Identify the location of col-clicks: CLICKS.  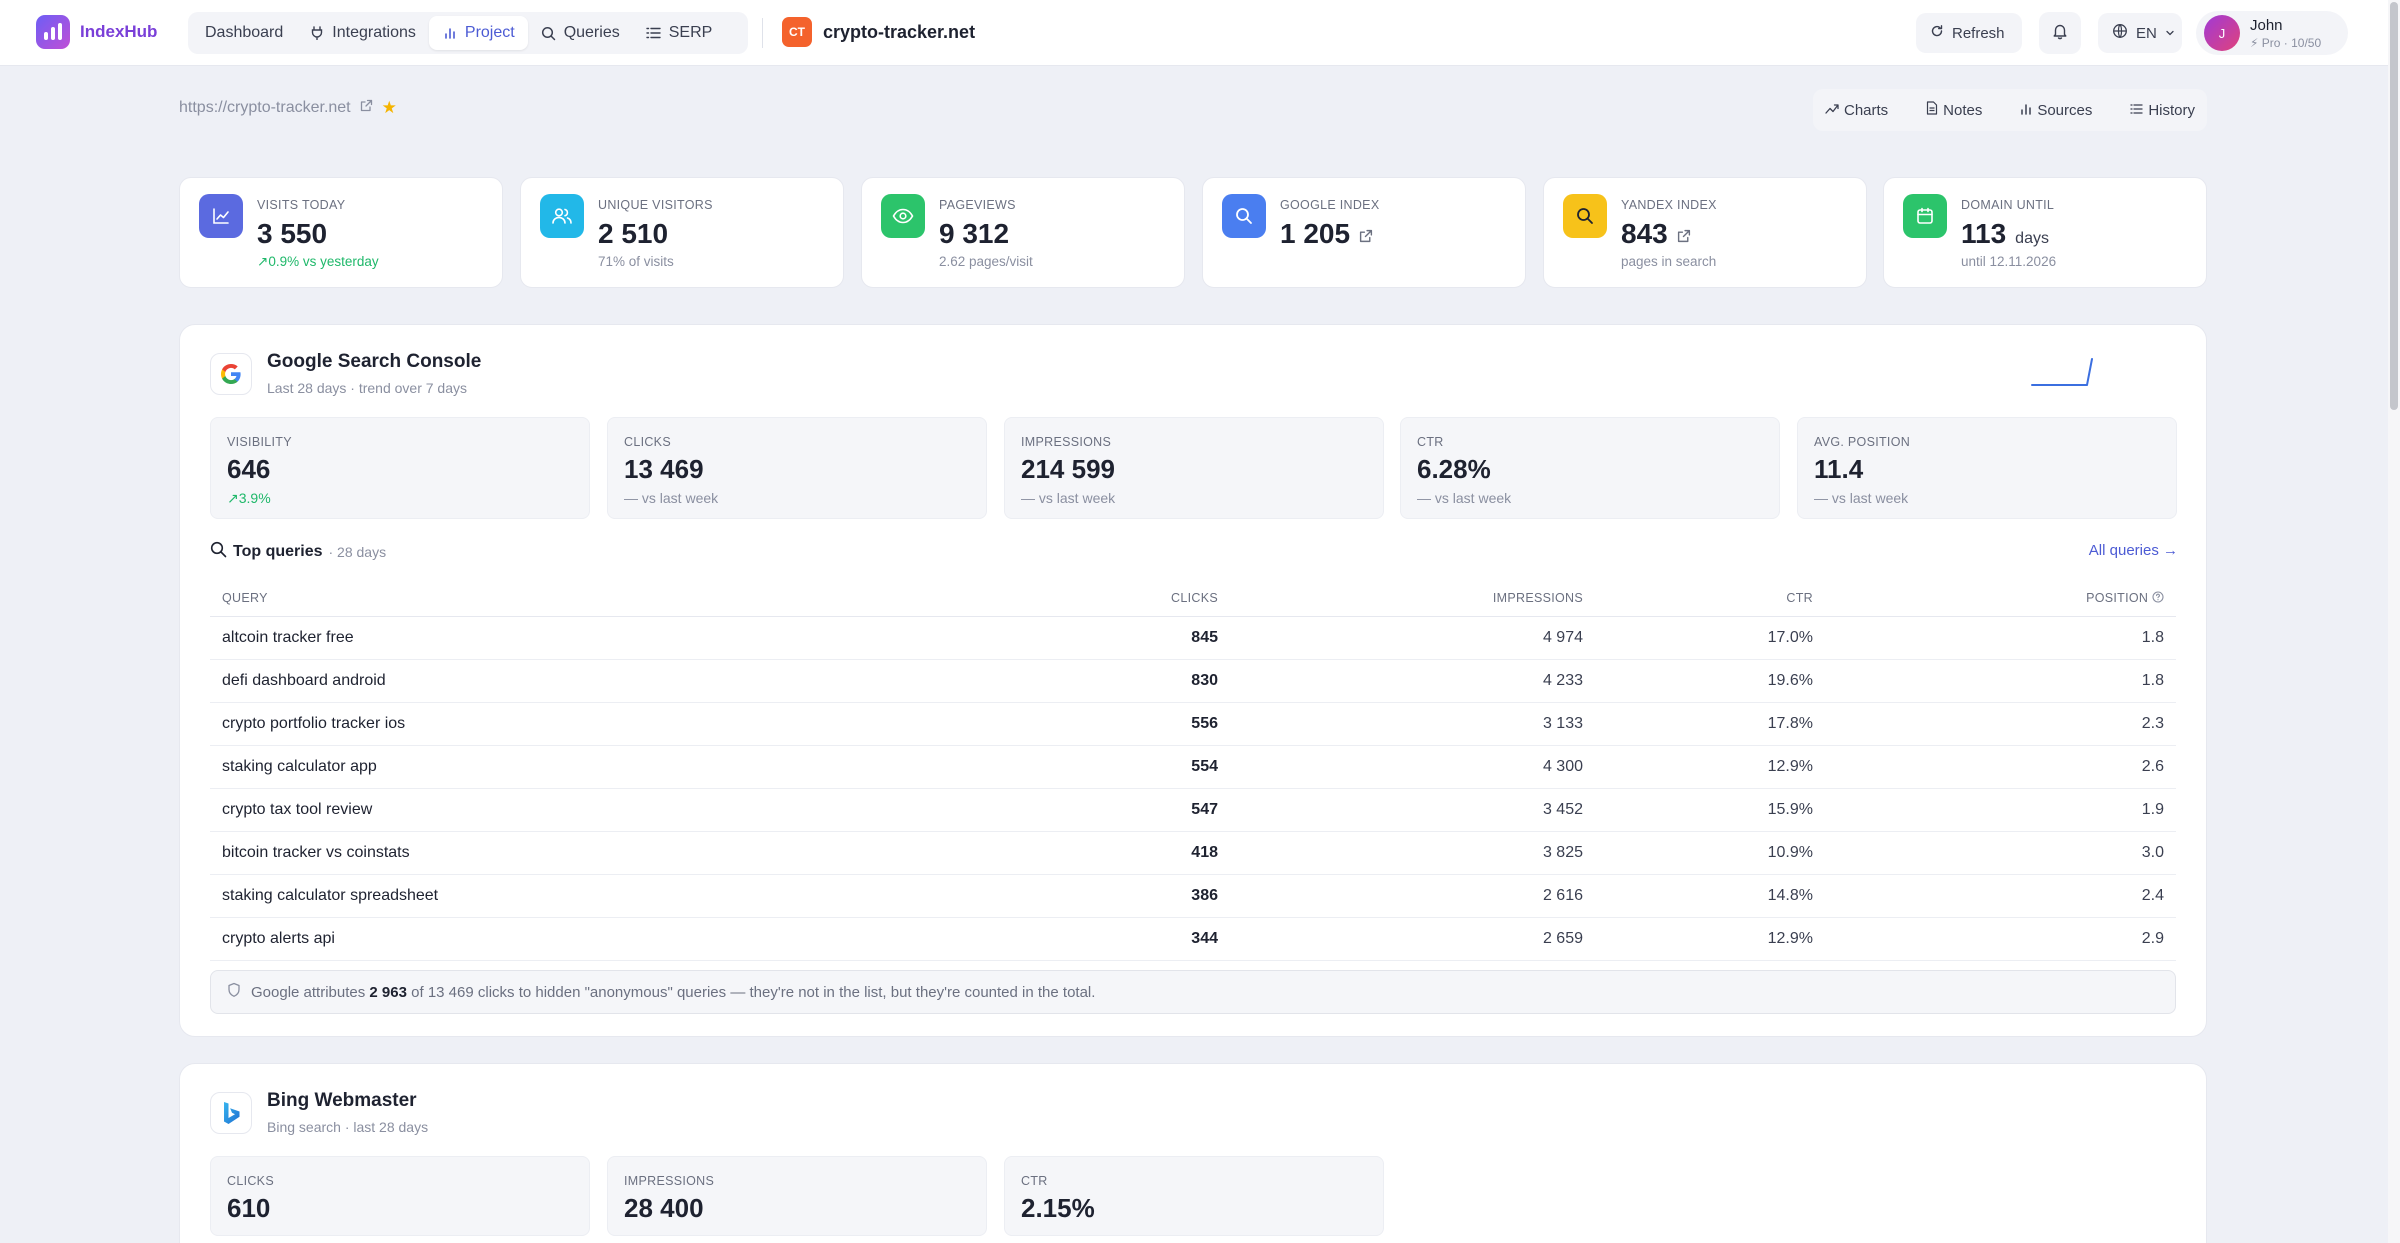
(1080, 599).